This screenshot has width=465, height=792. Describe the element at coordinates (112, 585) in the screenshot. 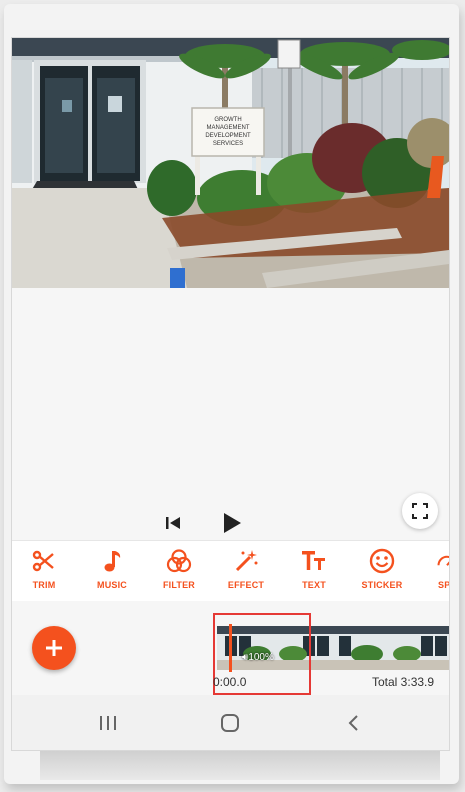

I see `tool-music-label: MUSIC` at that location.